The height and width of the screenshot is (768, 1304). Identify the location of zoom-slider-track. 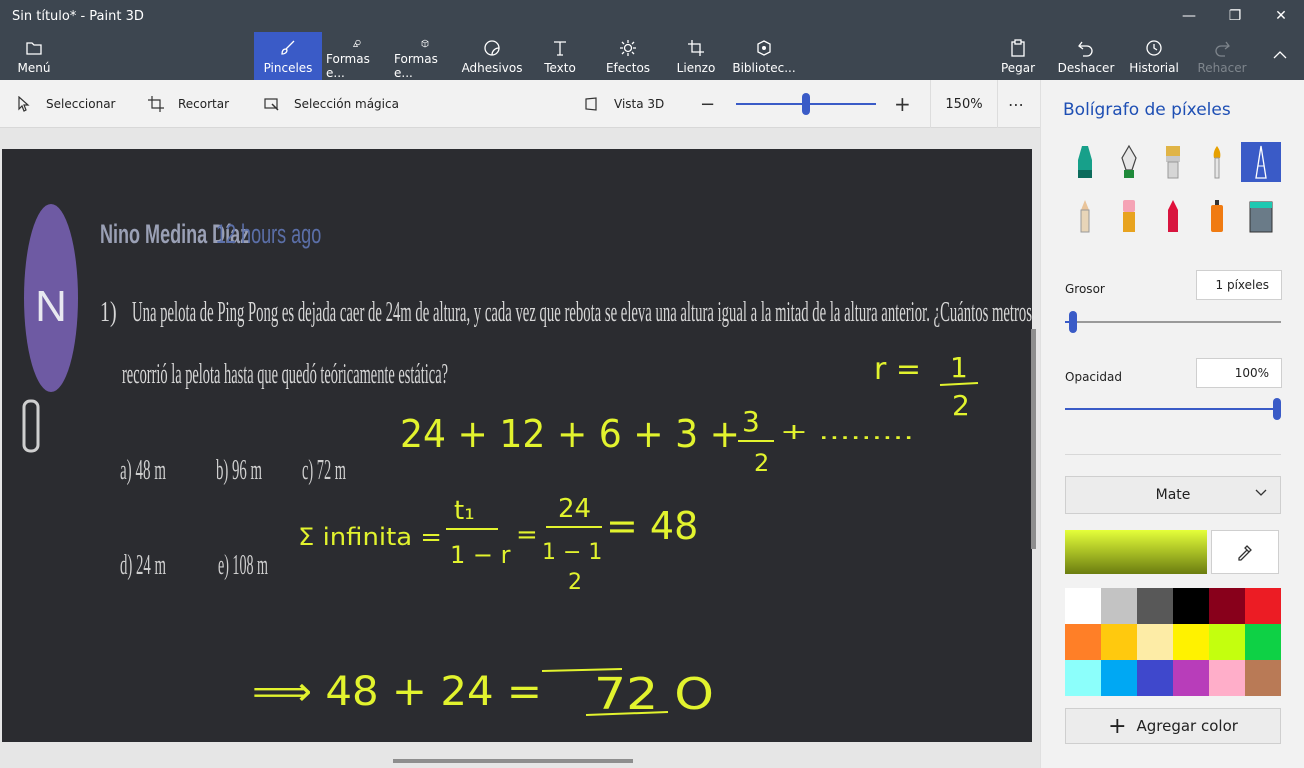
(806, 104).